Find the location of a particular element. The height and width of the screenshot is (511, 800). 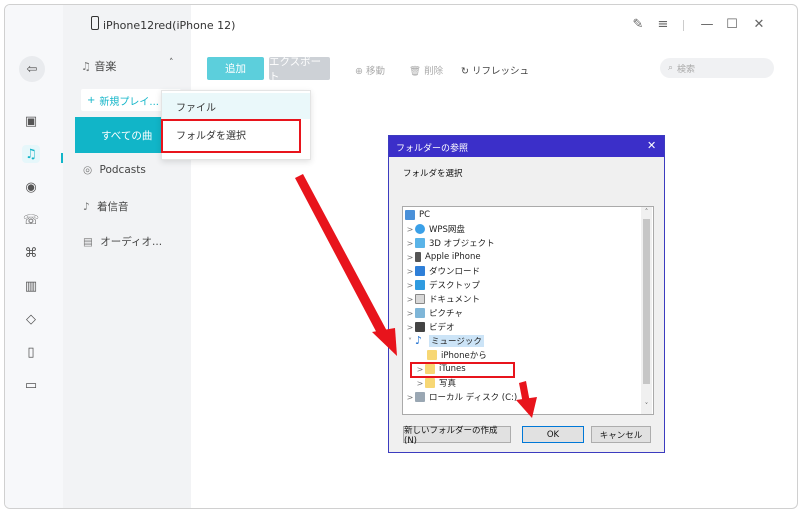

annotation-arrows is located at coordinates (416, 296).